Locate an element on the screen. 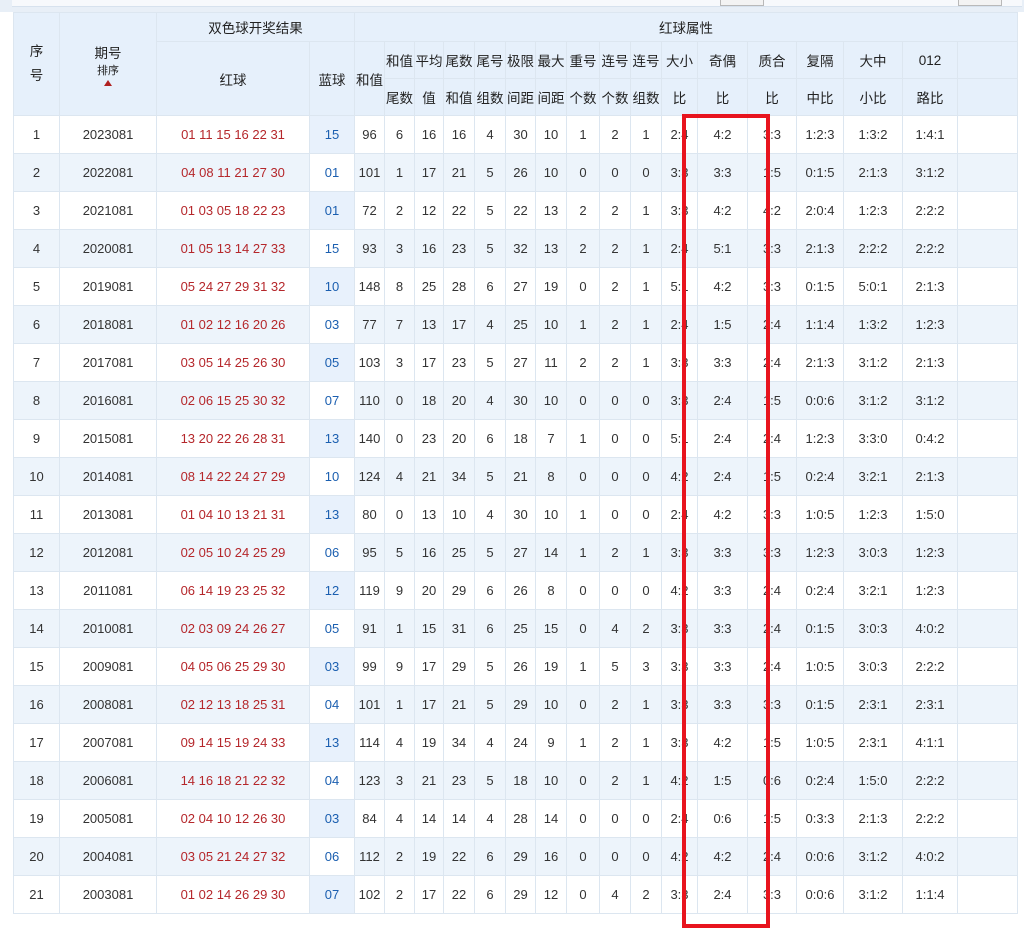 Image resolution: width=1024 pixels, height=931 pixels. blue-ball-cell: 05 is located at coordinates (332, 362).